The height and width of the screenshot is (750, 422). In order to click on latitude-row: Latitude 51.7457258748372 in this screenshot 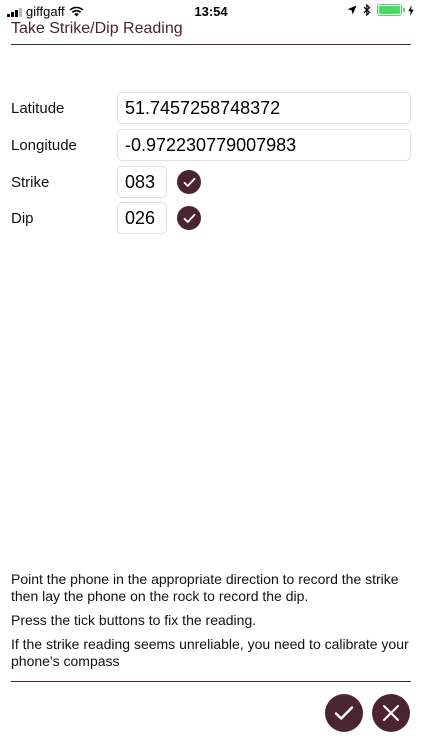, I will do `click(211, 108)`.